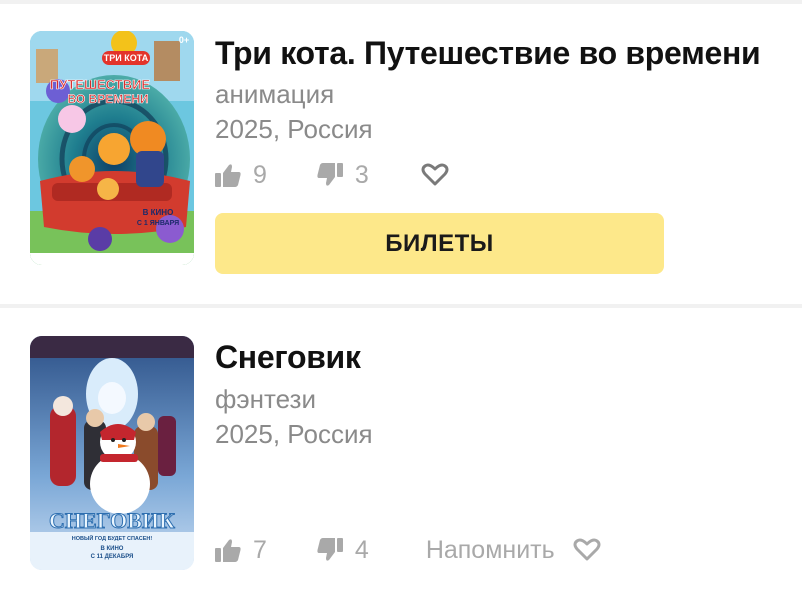  What do you see at coordinates (408, 550) in the screenshot?
I see `movie-actions: 7 4 Напомнить` at bounding box center [408, 550].